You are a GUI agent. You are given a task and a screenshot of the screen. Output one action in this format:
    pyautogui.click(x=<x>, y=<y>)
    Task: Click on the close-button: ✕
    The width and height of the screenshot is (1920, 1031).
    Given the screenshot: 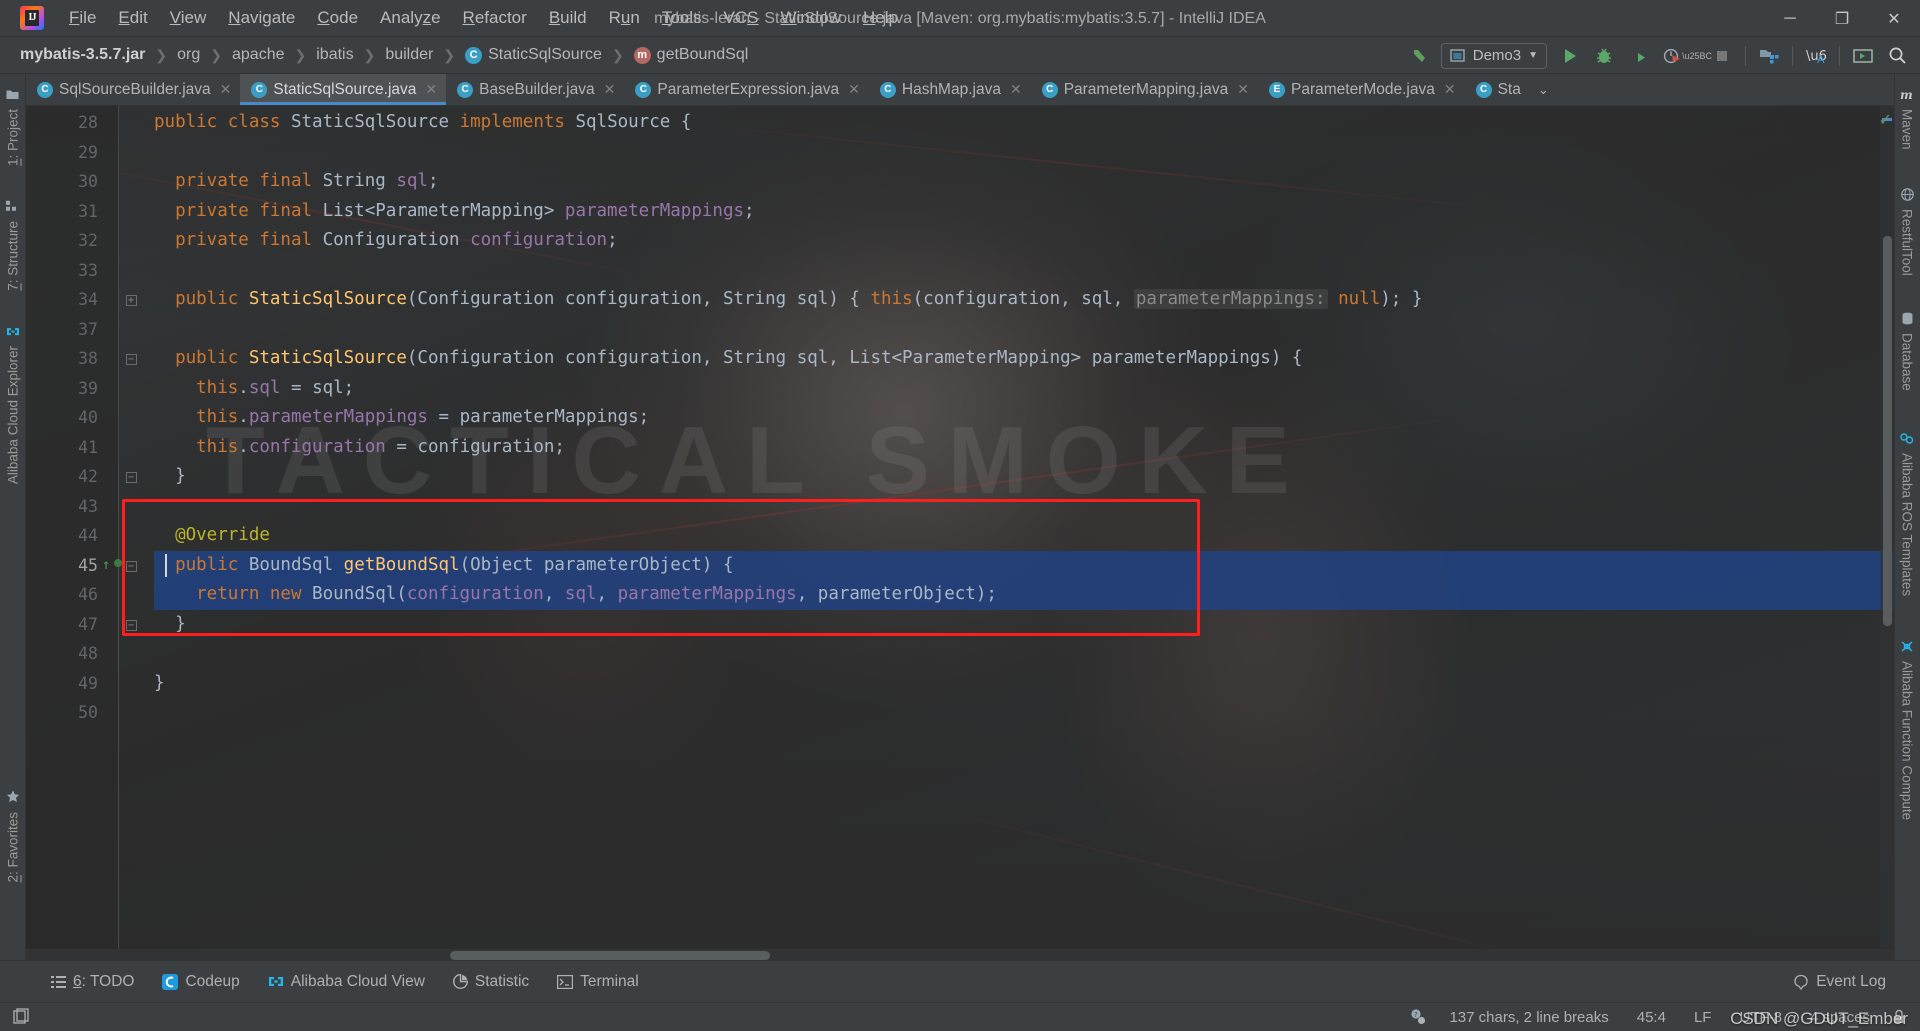 What is the action you would take?
    pyautogui.click(x=1894, y=18)
    